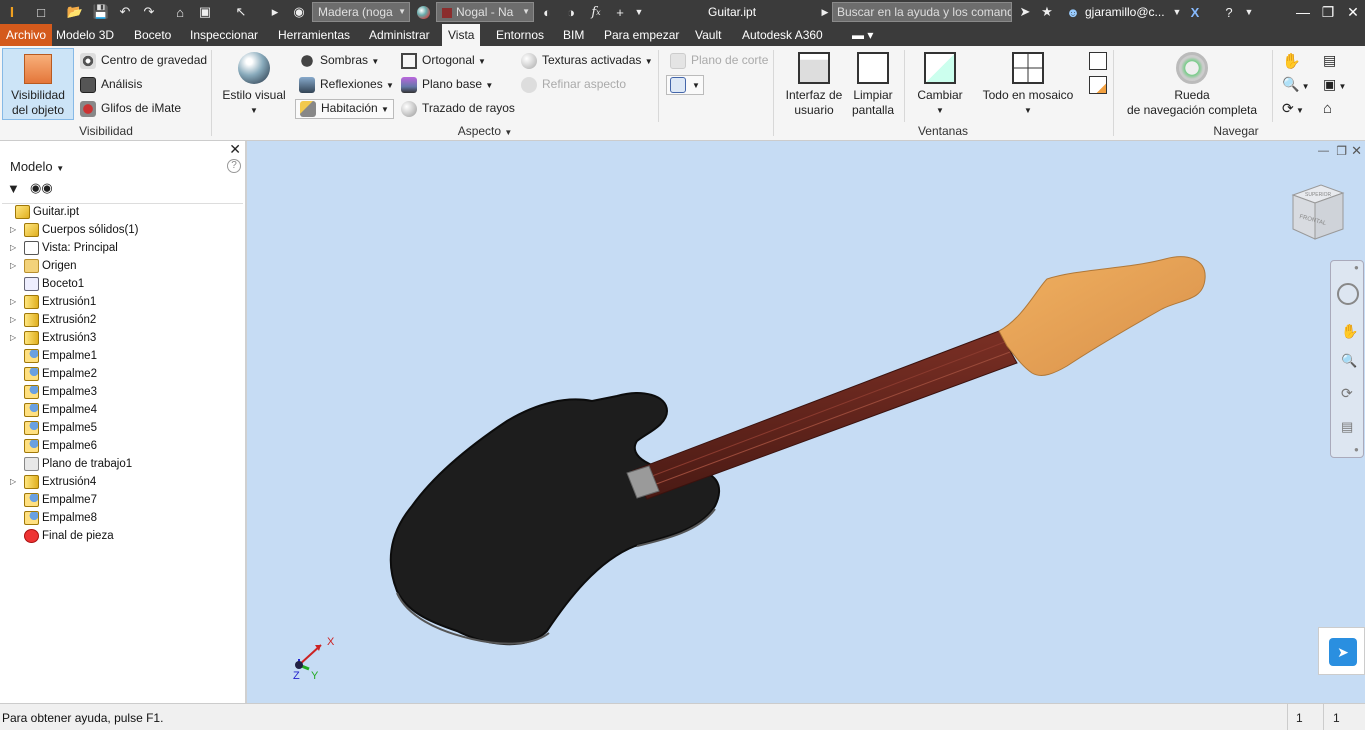 The image size is (1365, 730). Describe the element at coordinates (180, 12) in the screenshot. I see `home-icon: ⌂` at that location.